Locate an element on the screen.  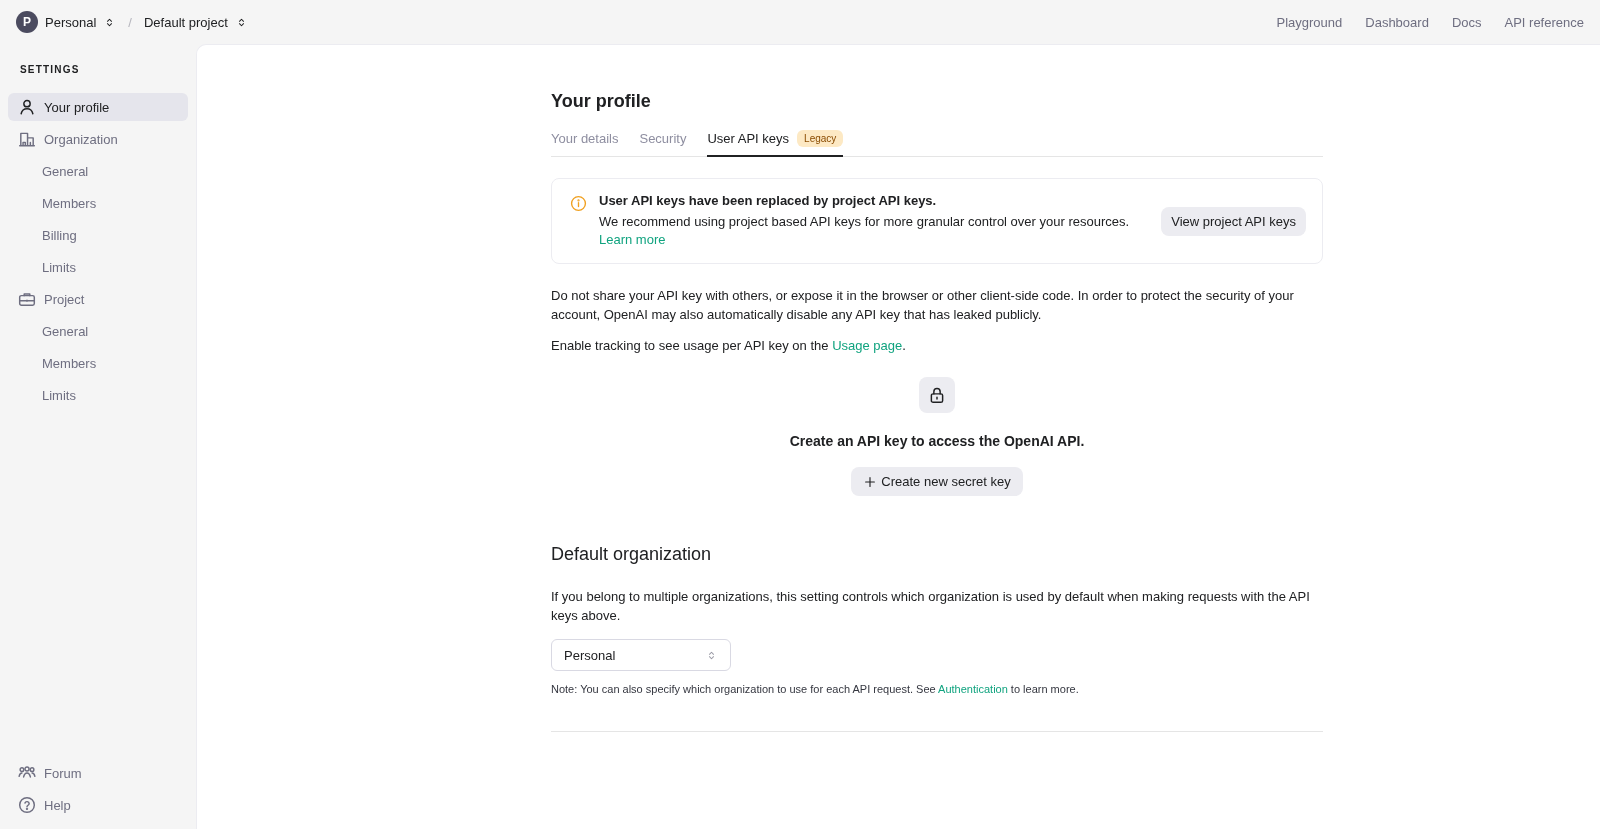
nav-link: Docs is located at coordinates (1466, 22).